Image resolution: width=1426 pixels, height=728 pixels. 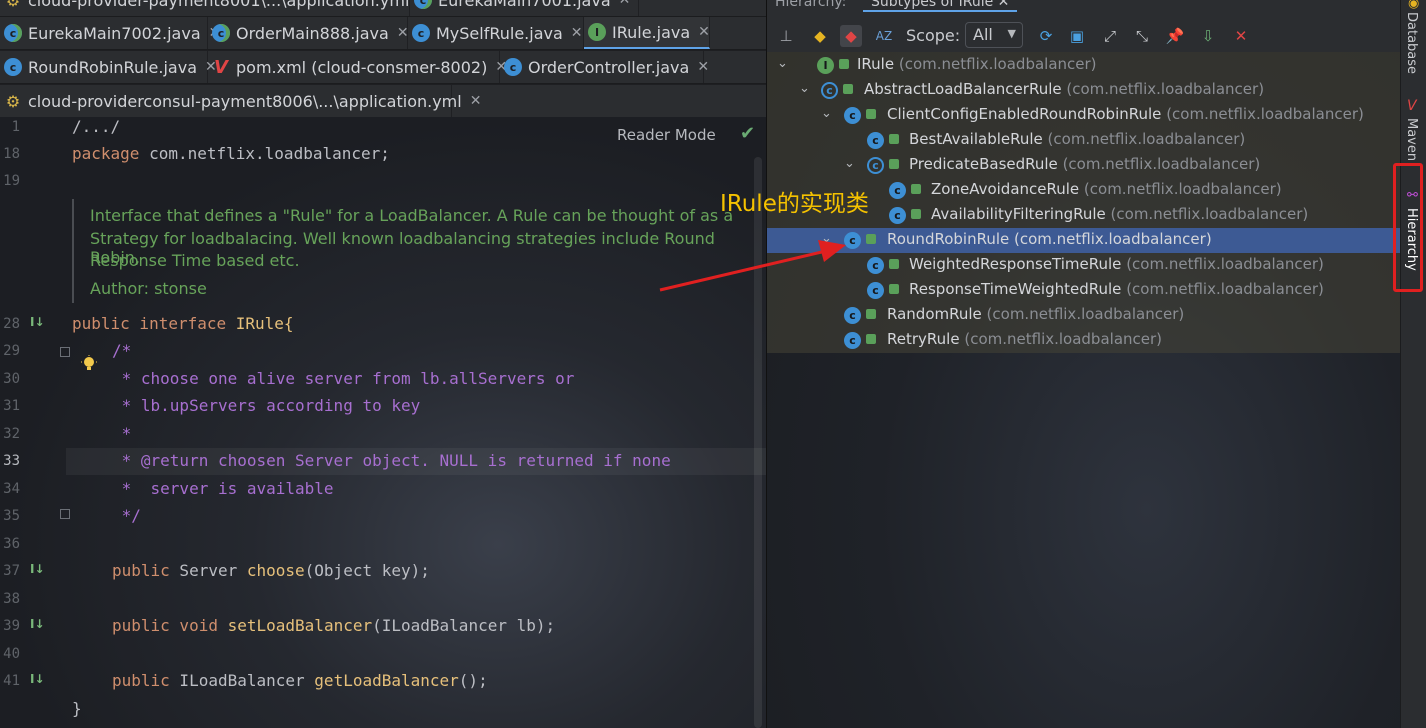 I want to click on method-name: setLoadBalancer, so click(x=300, y=625).